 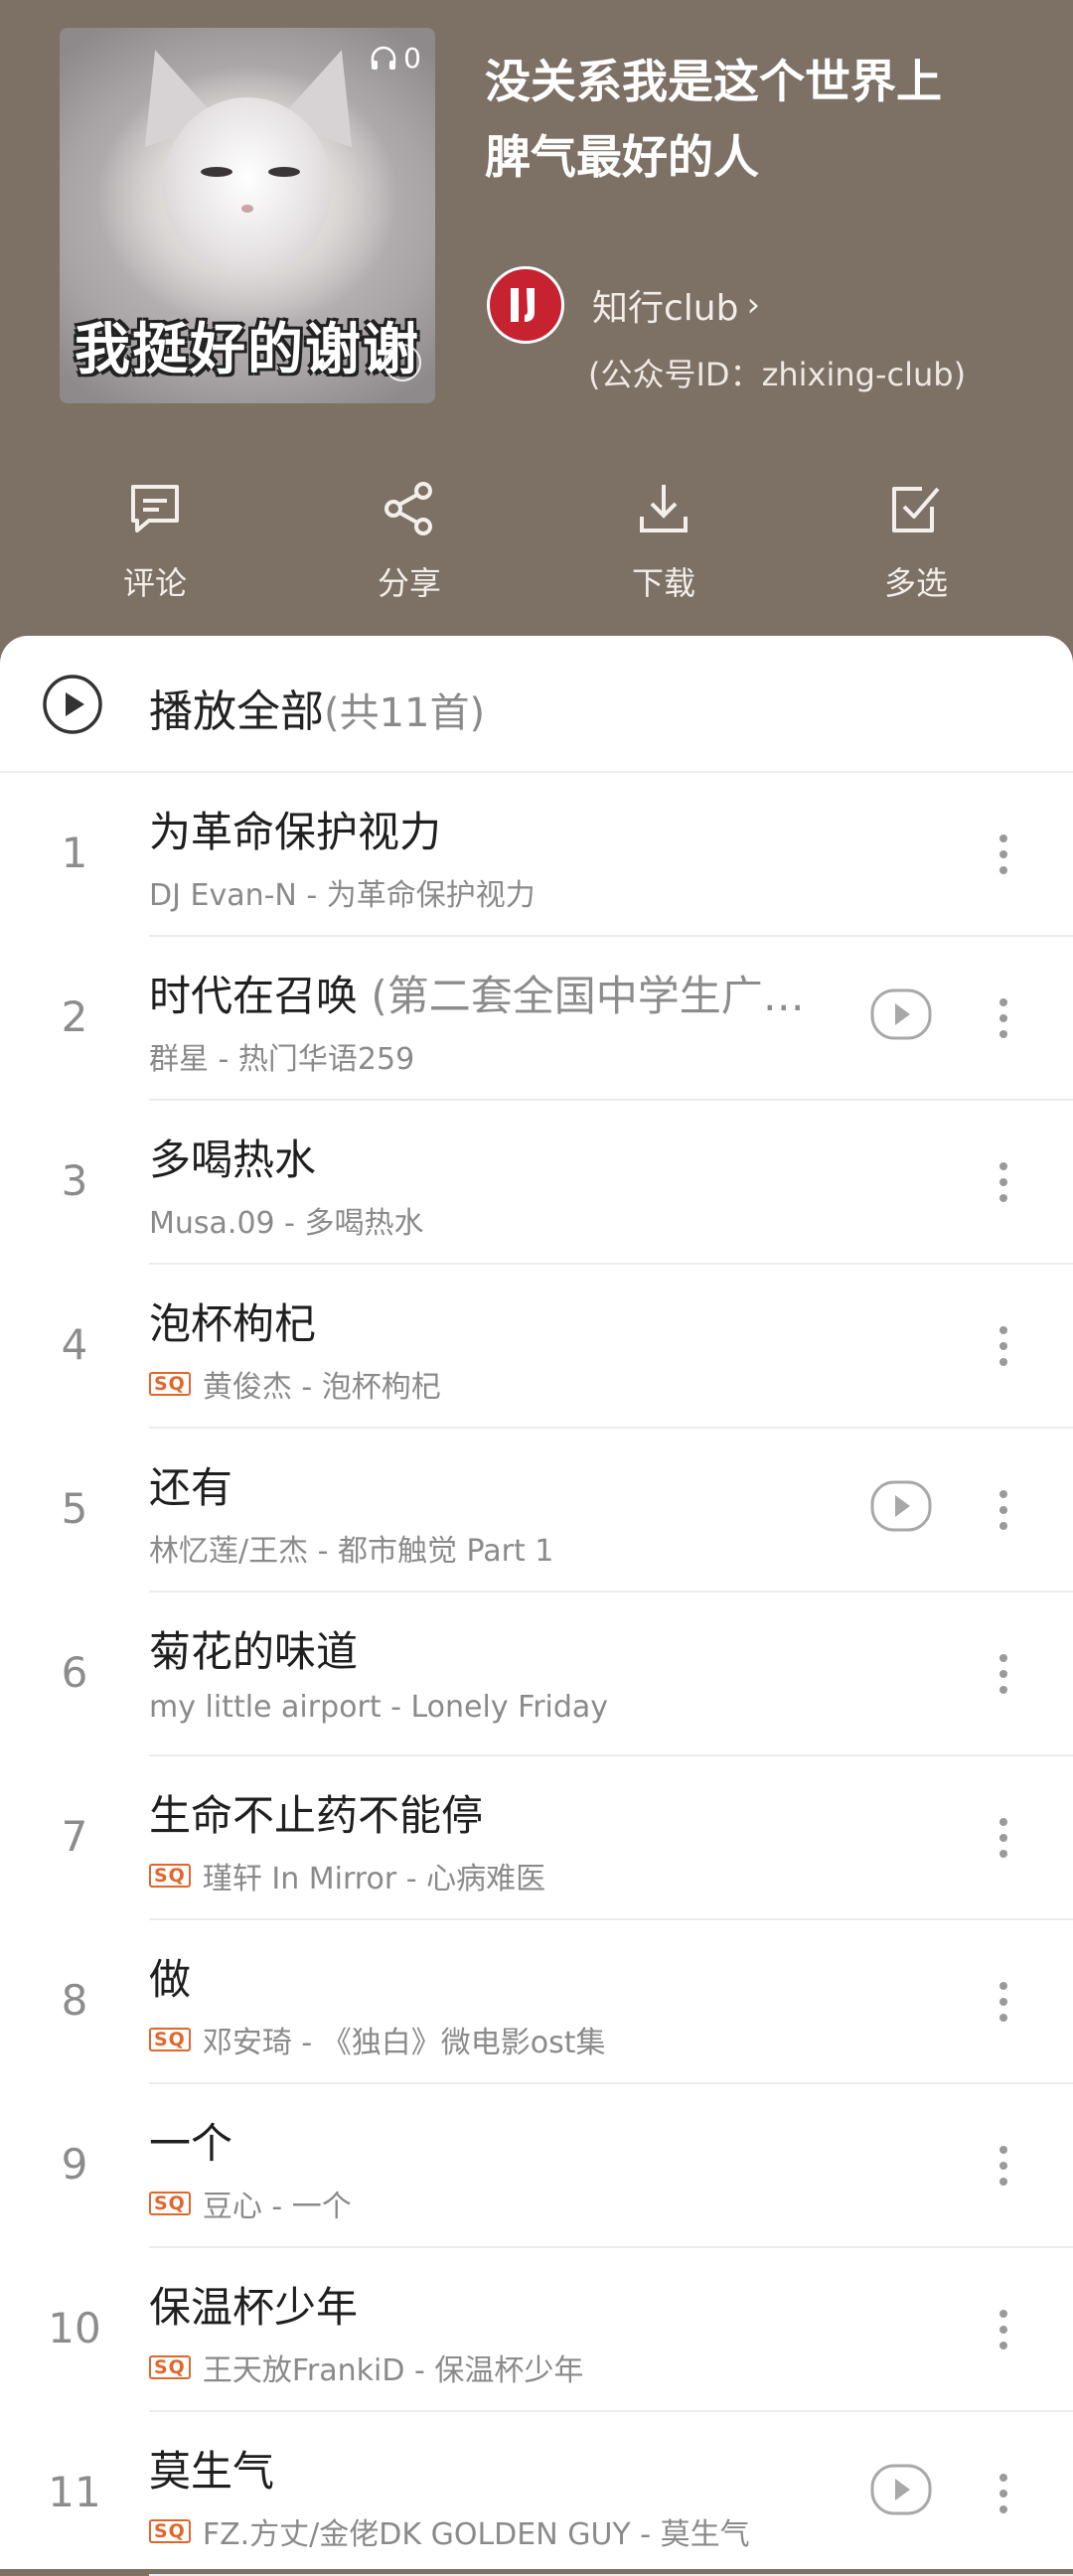 What do you see at coordinates (409, 538) in the screenshot?
I see `share-button: 分享` at bounding box center [409, 538].